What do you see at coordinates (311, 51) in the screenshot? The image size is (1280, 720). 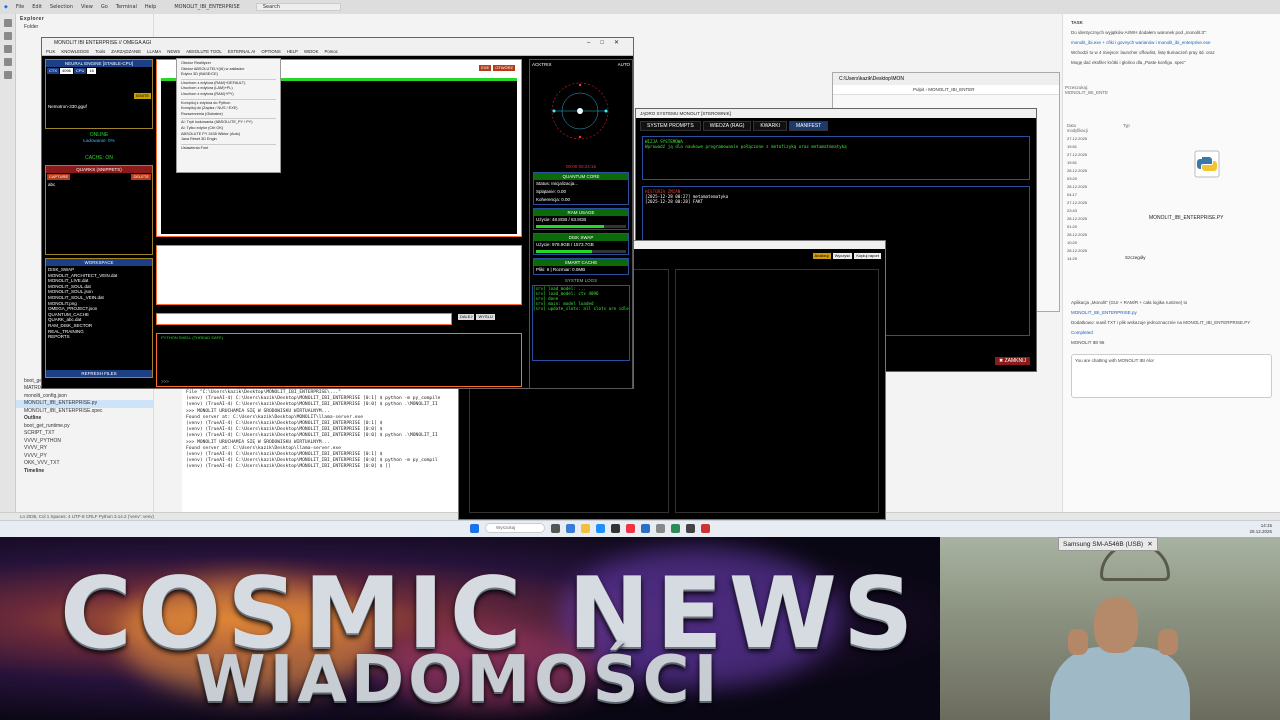 I see `menu-item: WIDOK` at bounding box center [311, 51].